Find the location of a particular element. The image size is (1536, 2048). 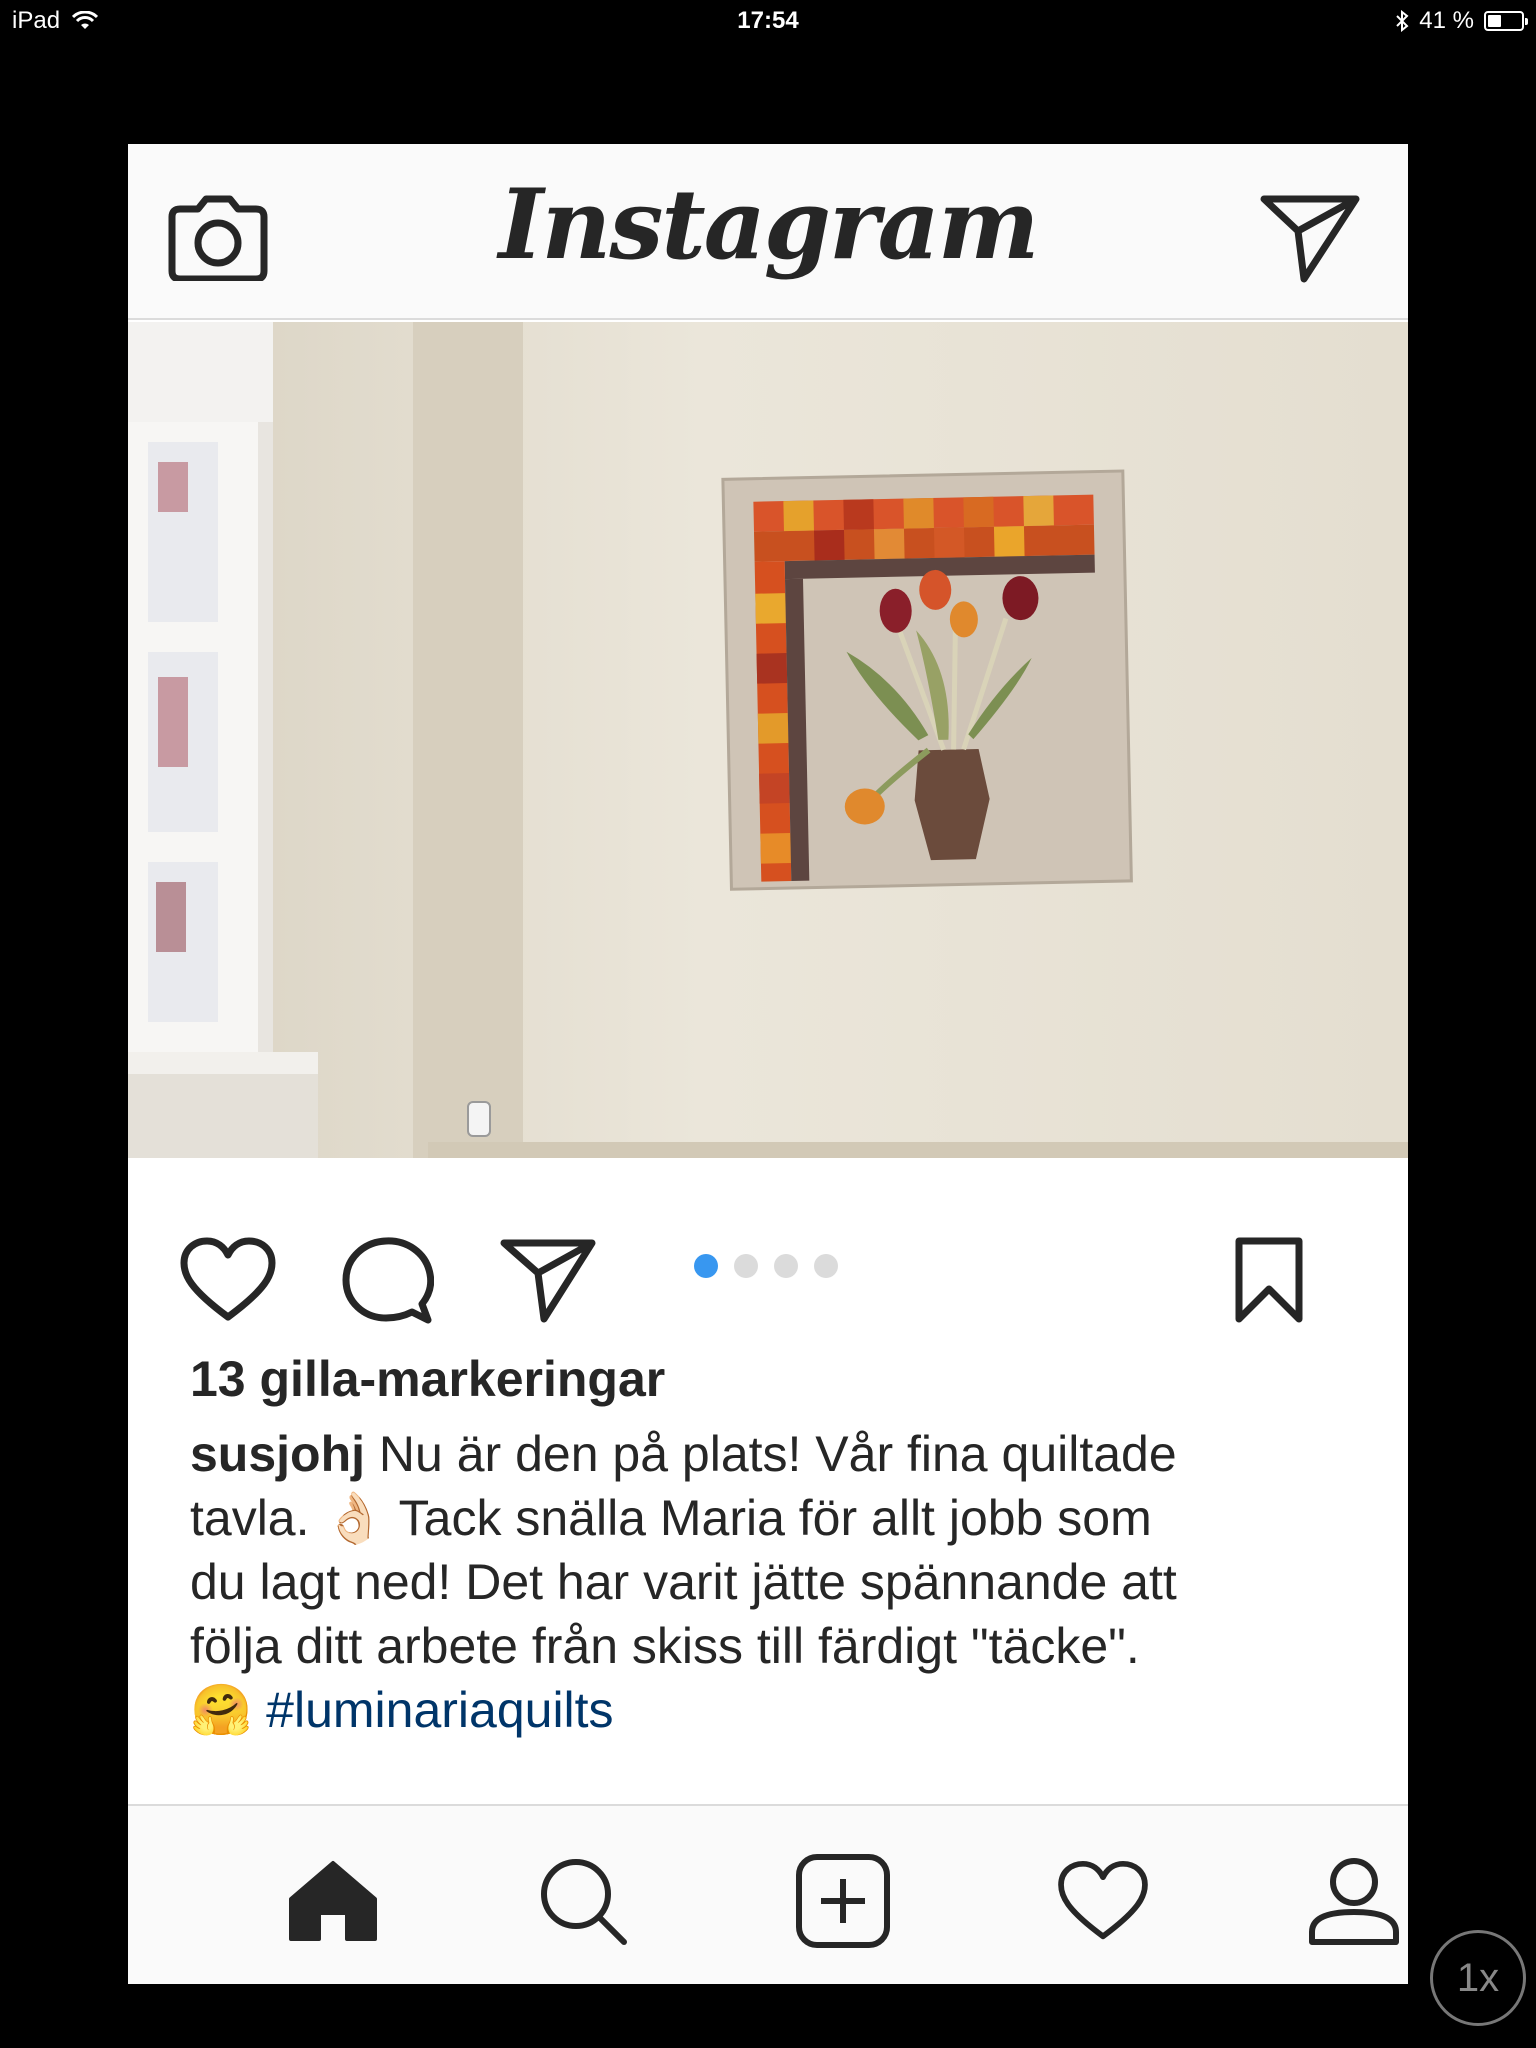

hug-emoji: 🤗 is located at coordinates (221, 1710).